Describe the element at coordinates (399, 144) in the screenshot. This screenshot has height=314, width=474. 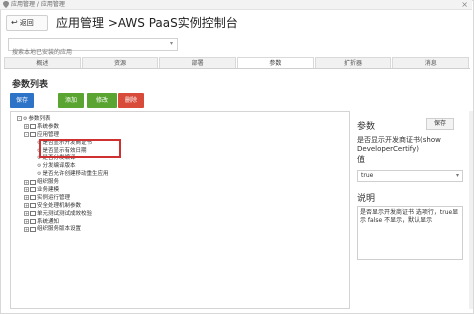
I see `param-description: 是否显示开发商证书(show DeveloperCertify)` at that location.